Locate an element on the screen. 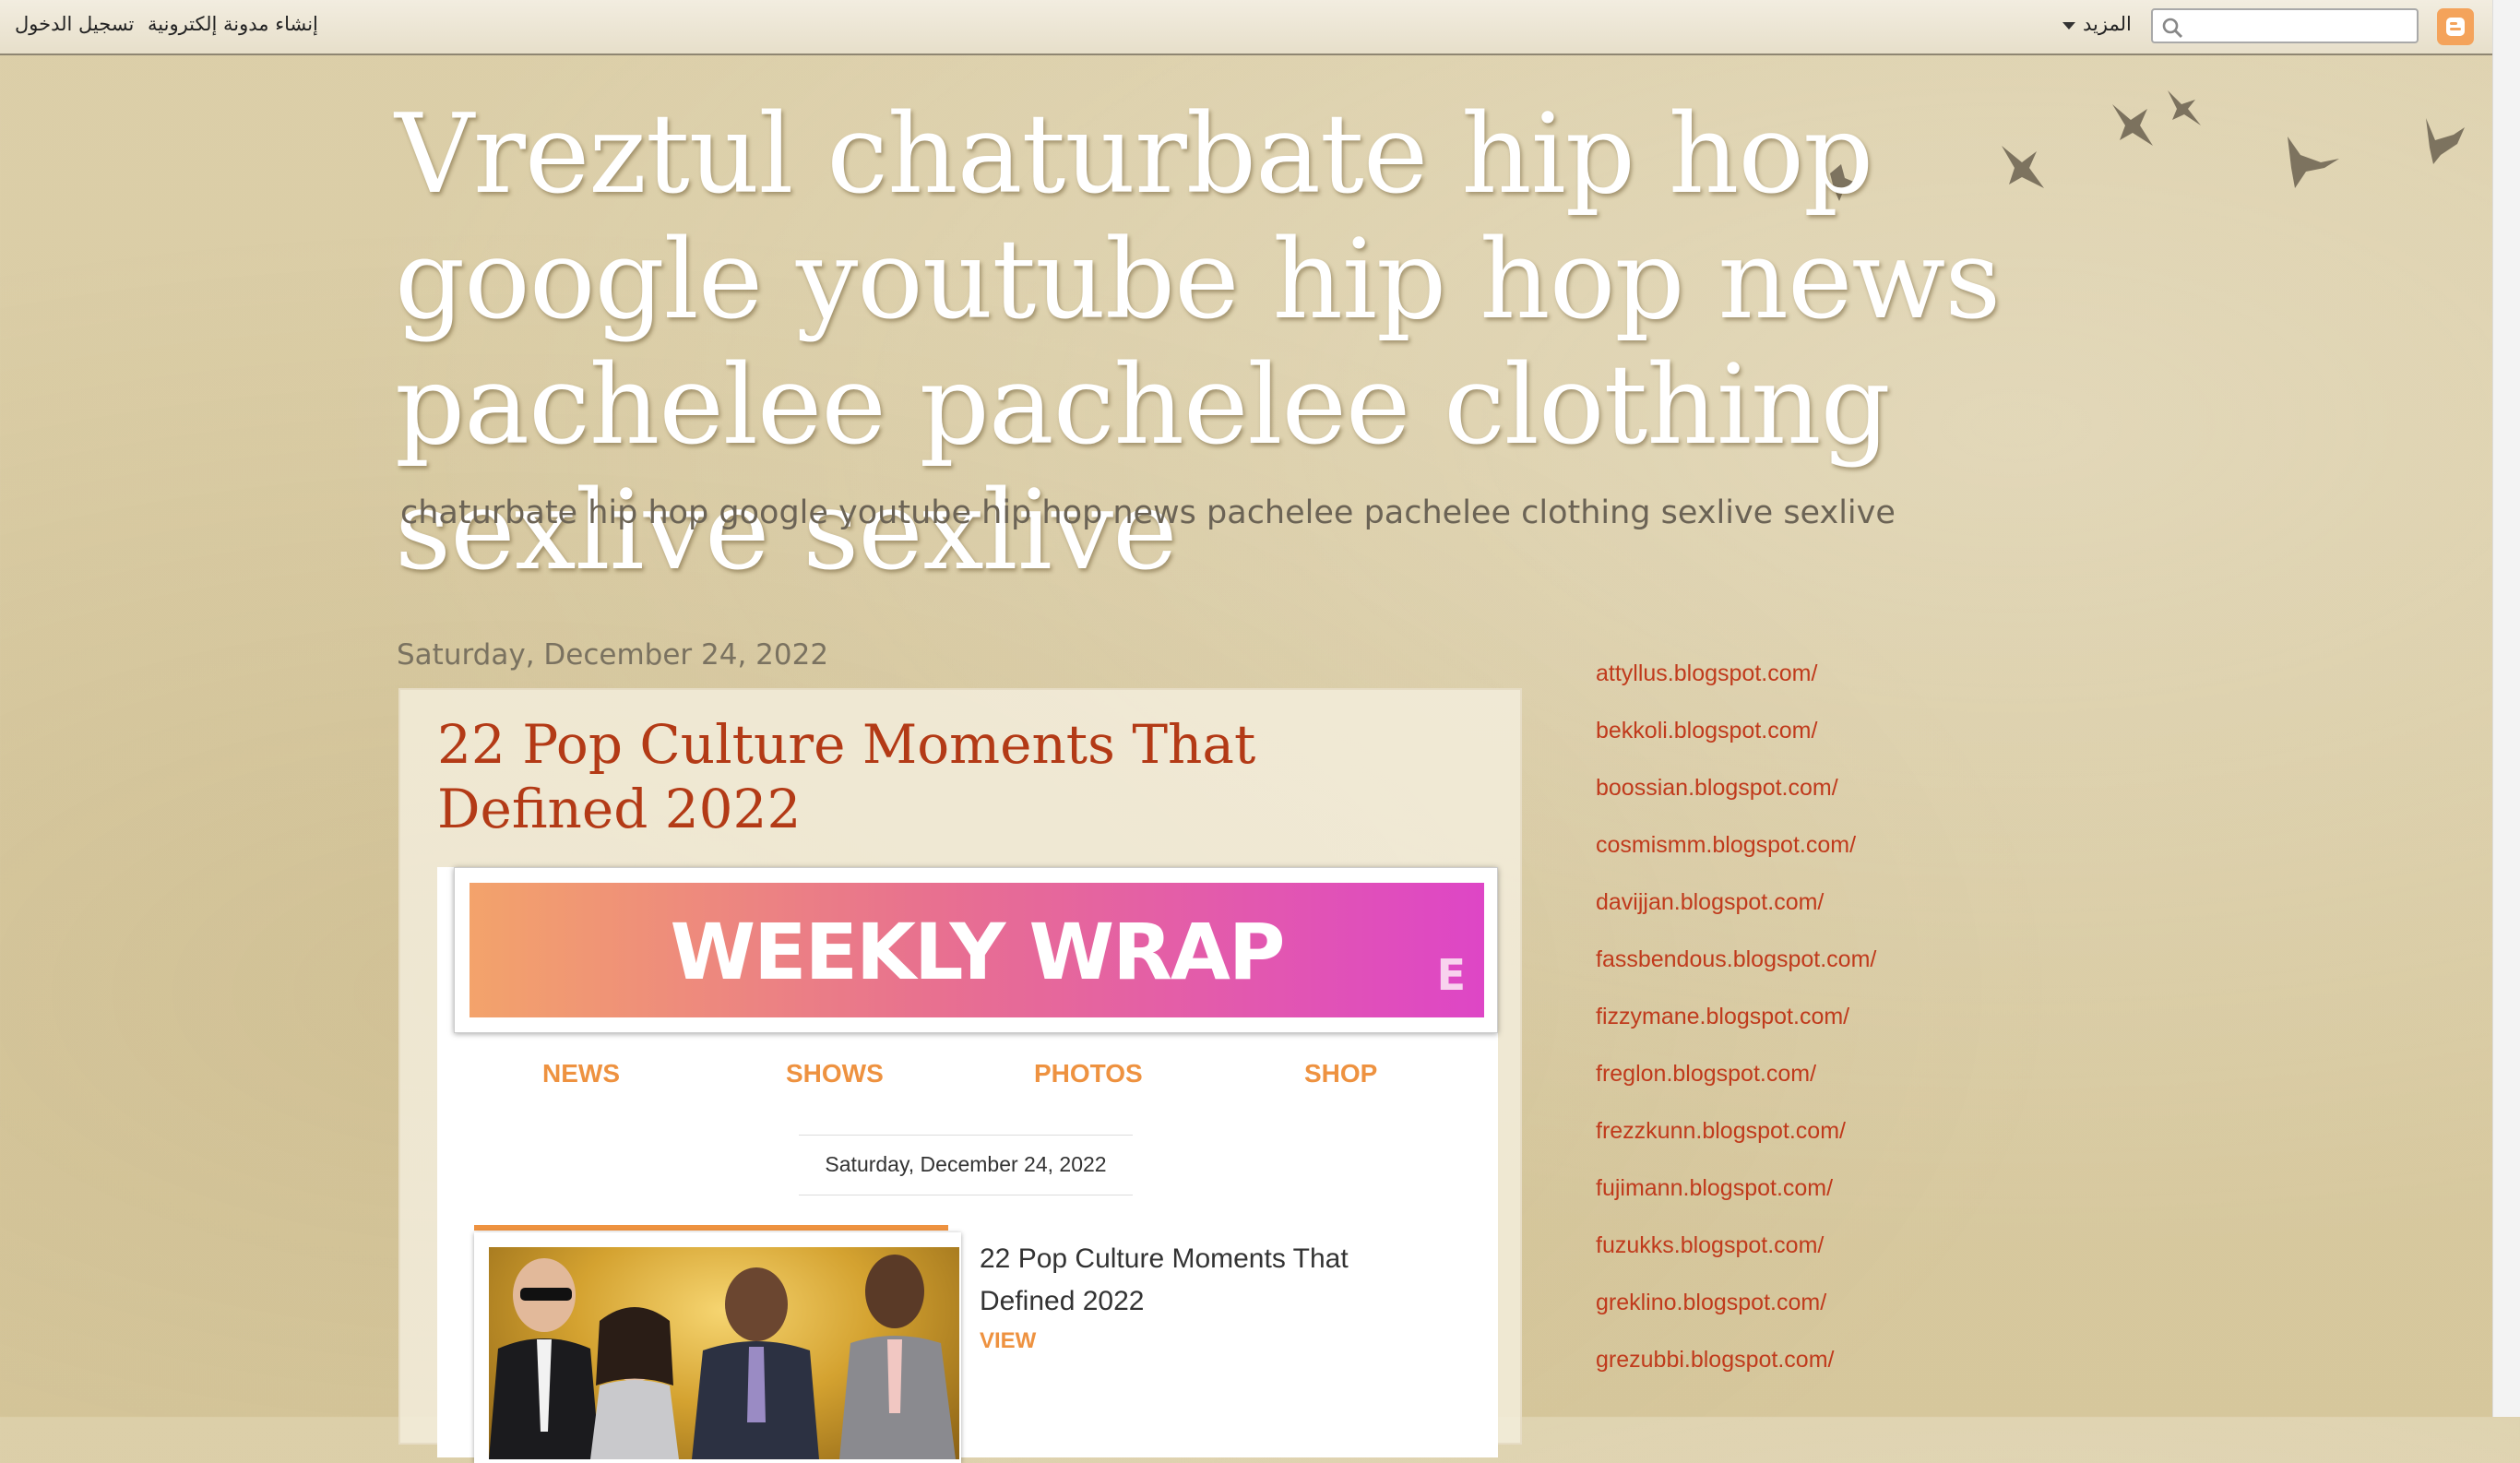 Image resolution: width=2520 pixels, height=1463 pixels. sidebar-link: grezubbi.blogspot.com/ is located at coordinates (1715, 1361).